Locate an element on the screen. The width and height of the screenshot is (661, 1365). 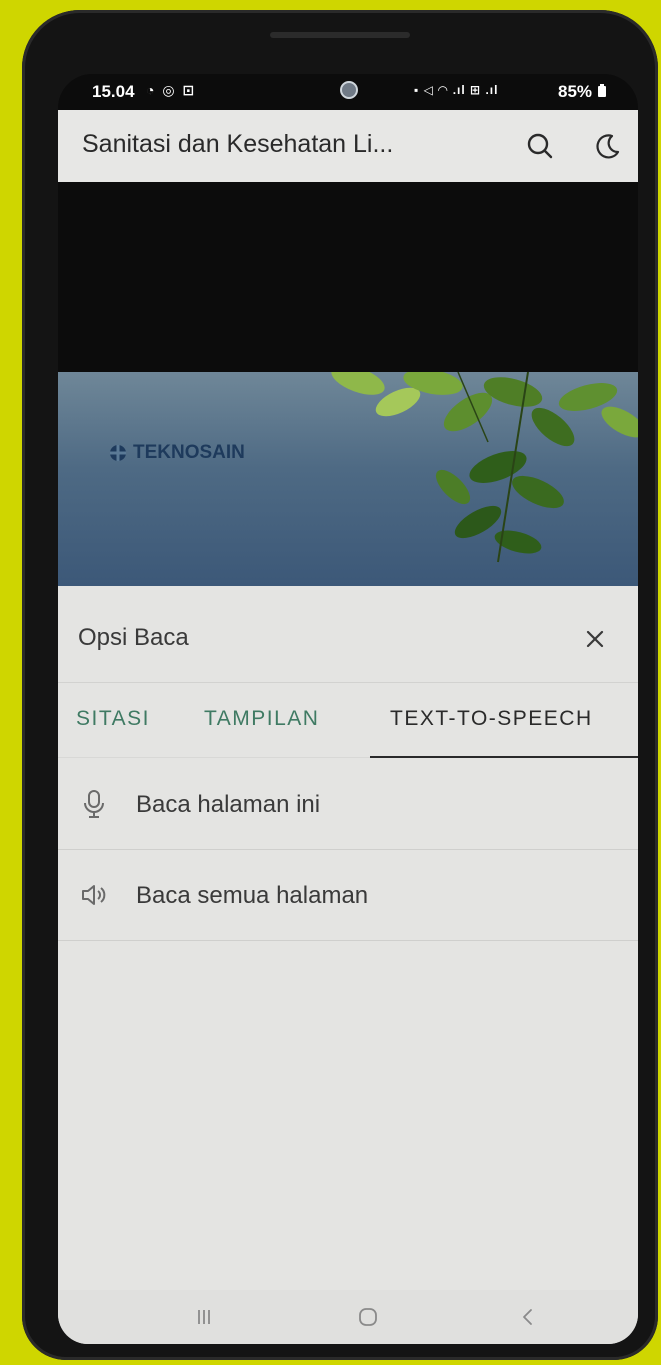
search-icon is located at coordinates (540, 146).